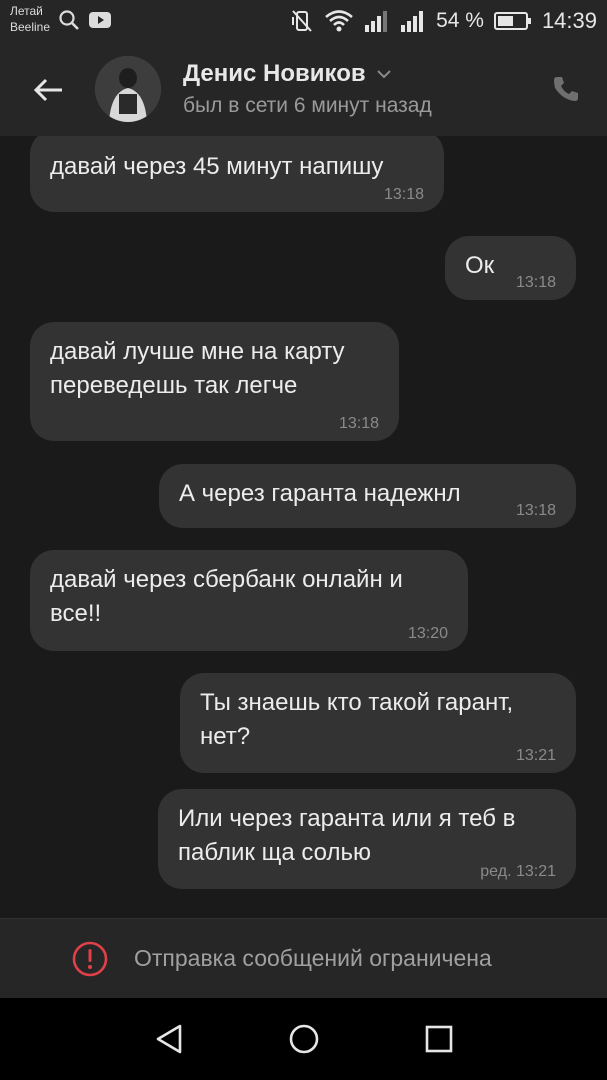 The height and width of the screenshot is (1080, 607). What do you see at coordinates (512, 21) in the screenshot?
I see `battery-icon` at bounding box center [512, 21].